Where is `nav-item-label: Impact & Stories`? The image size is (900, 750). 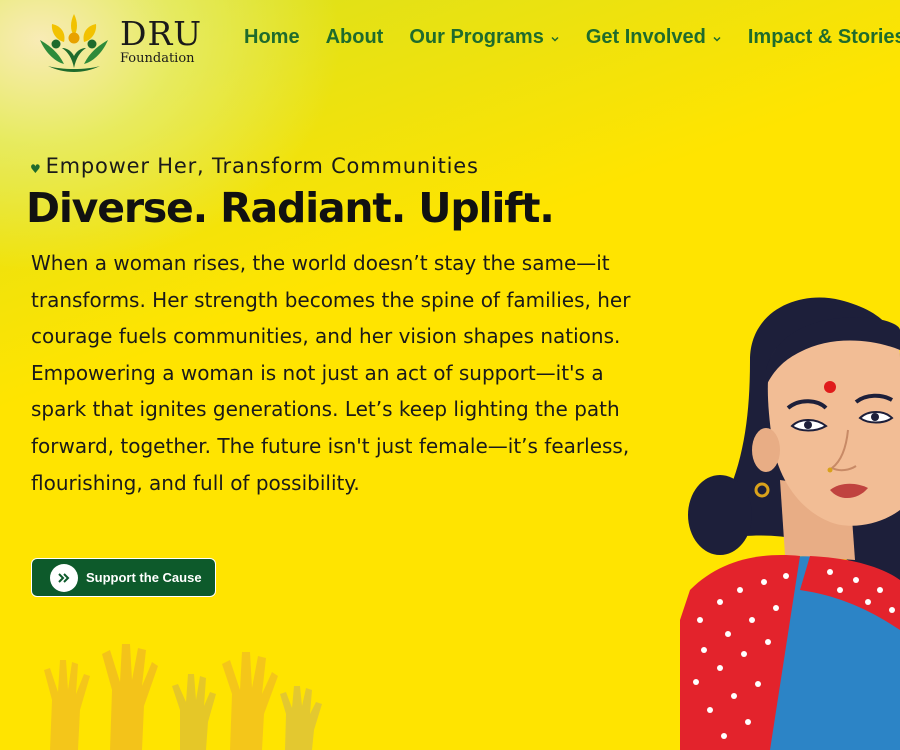
nav-item-label: Impact & Stories is located at coordinates (823, 37).